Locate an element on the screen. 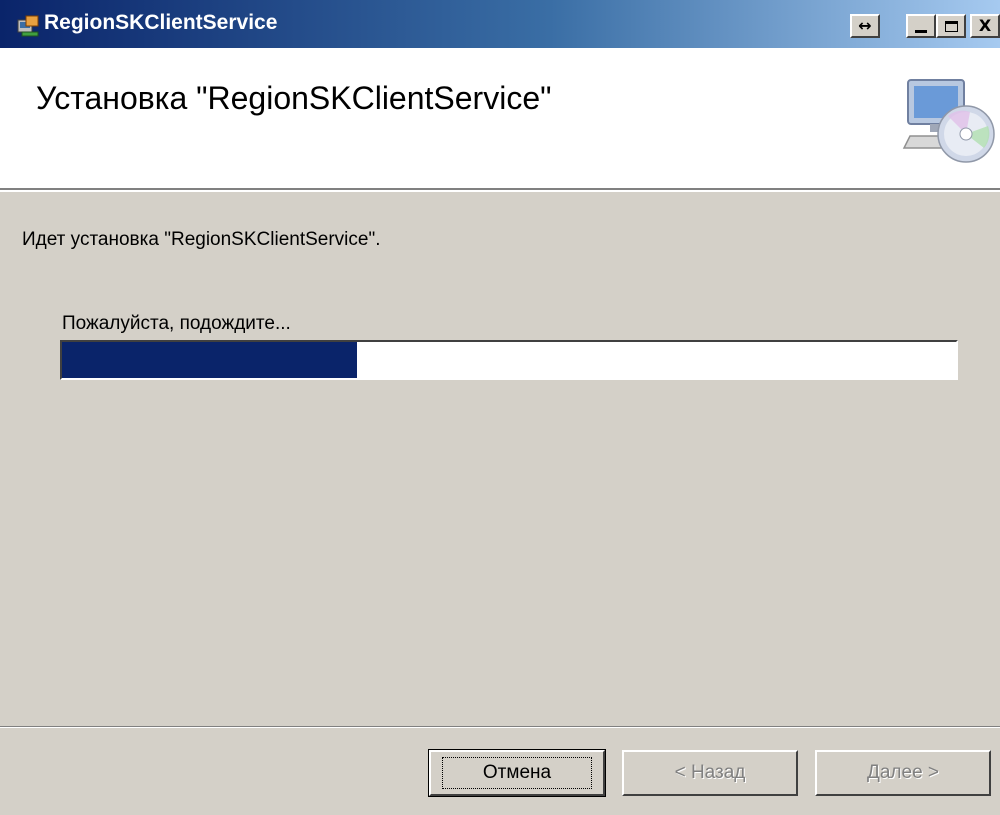 The height and width of the screenshot is (815, 1000). back-label: < Назад is located at coordinates (710, 772).